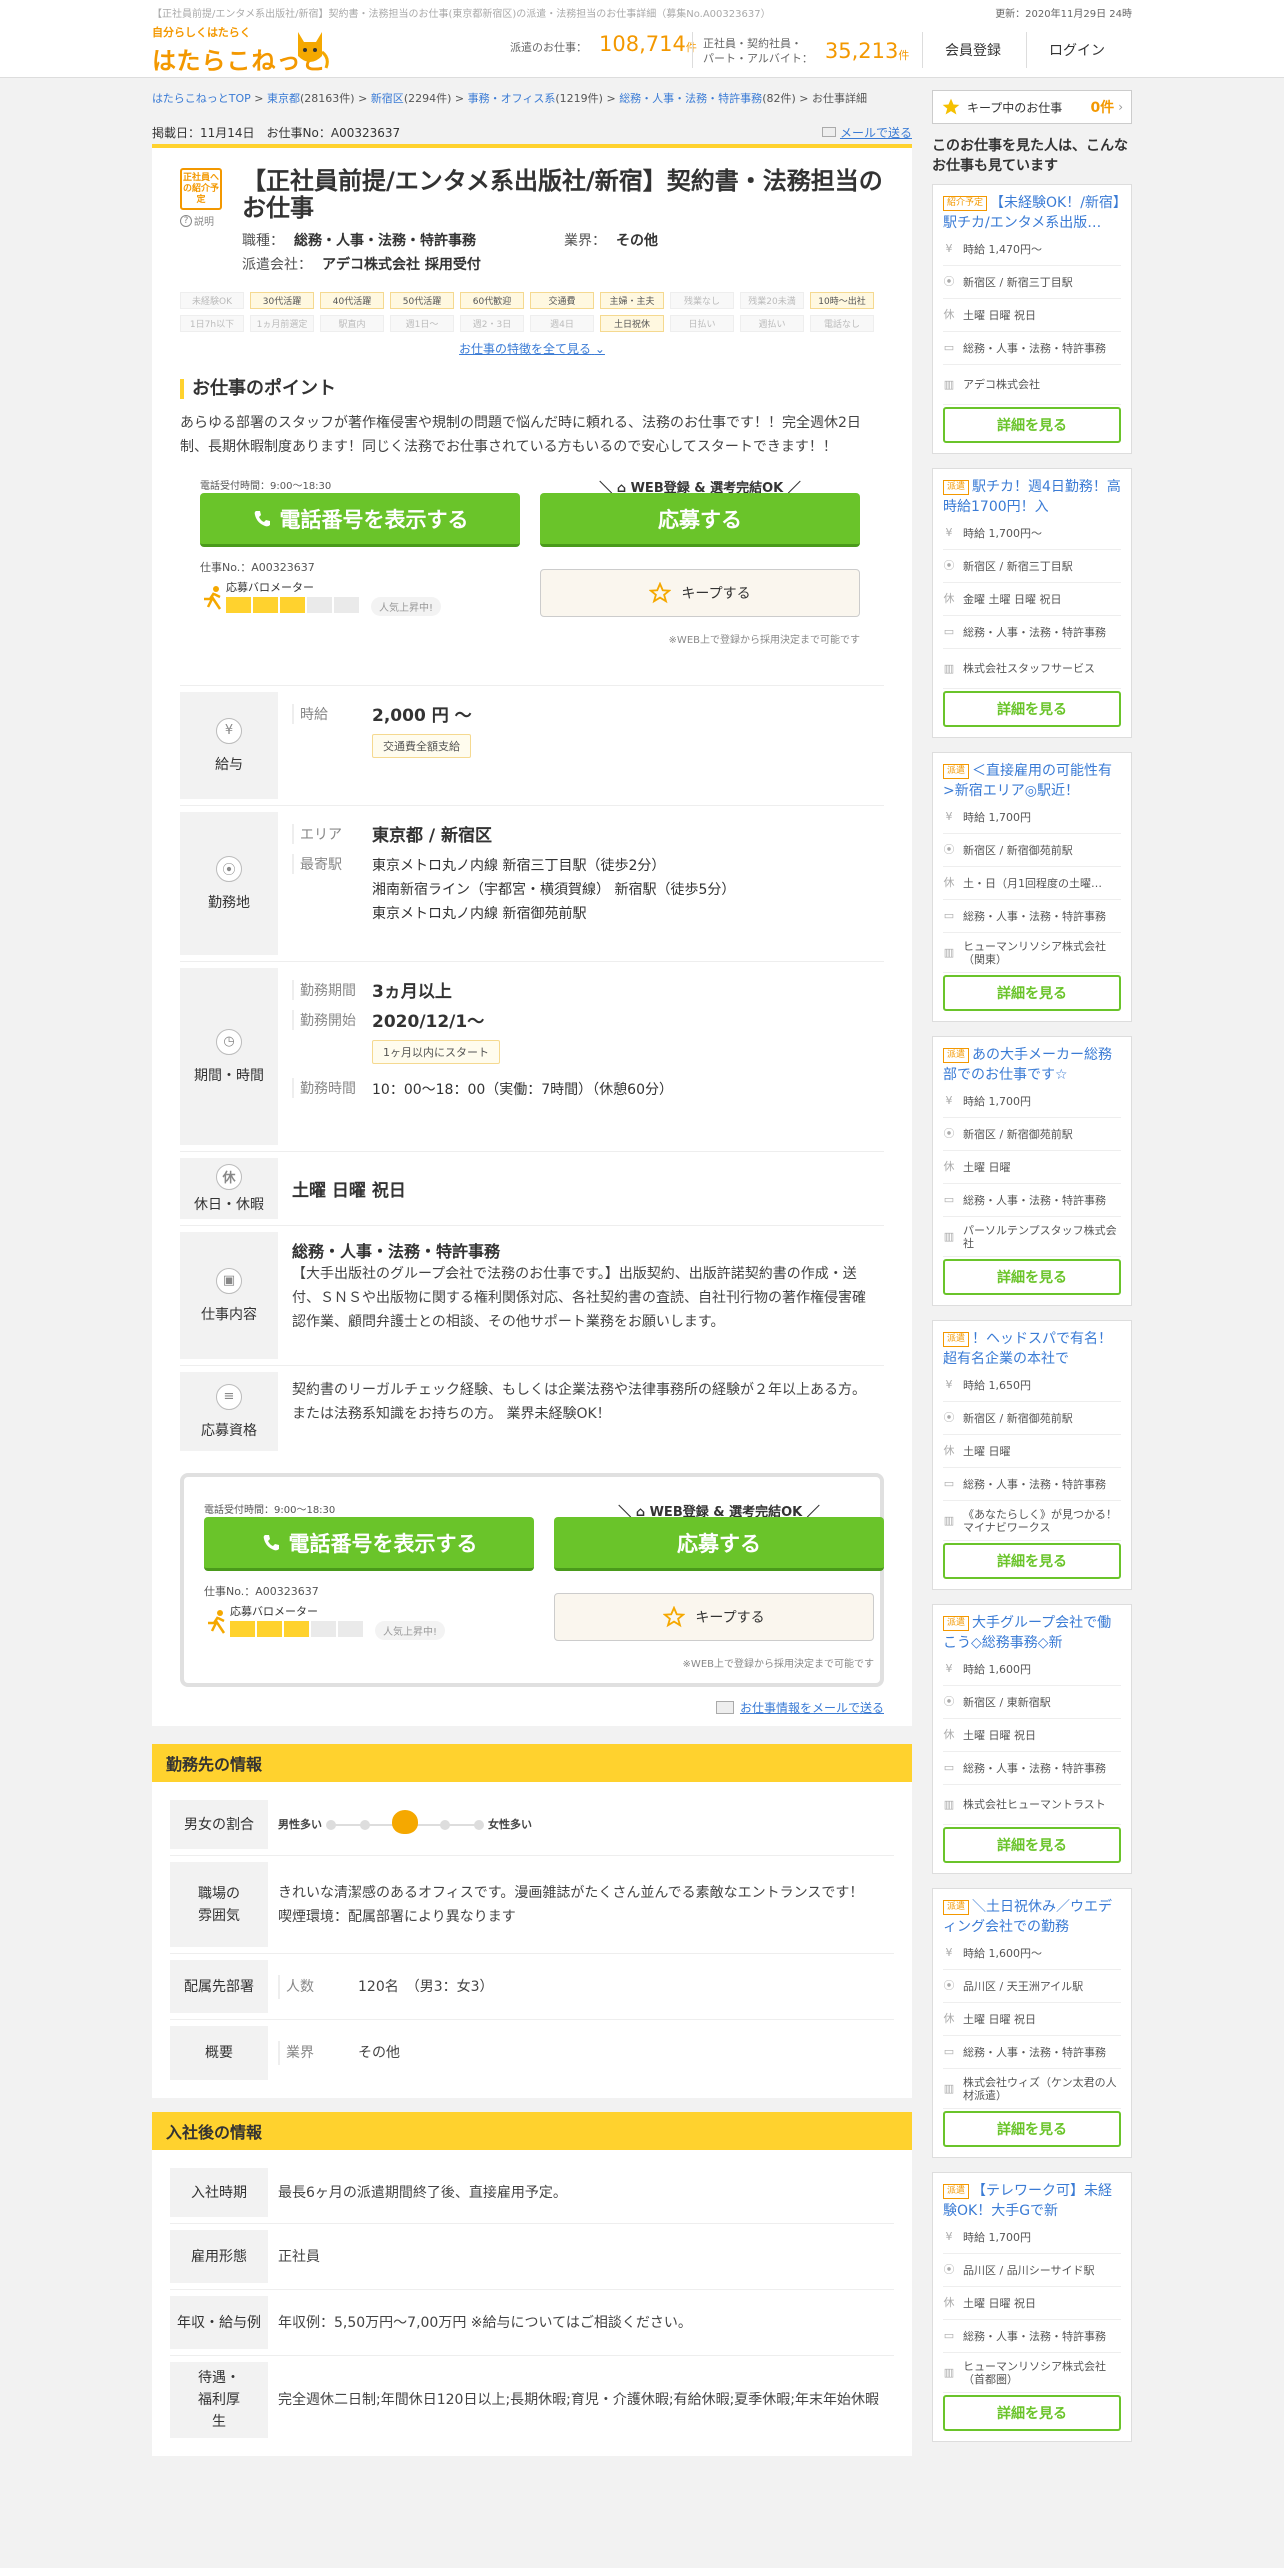  Describe the element at coordinates (219, 1904) in the screenshot. I see `mood-head: 職場の雰囲気` at that location.